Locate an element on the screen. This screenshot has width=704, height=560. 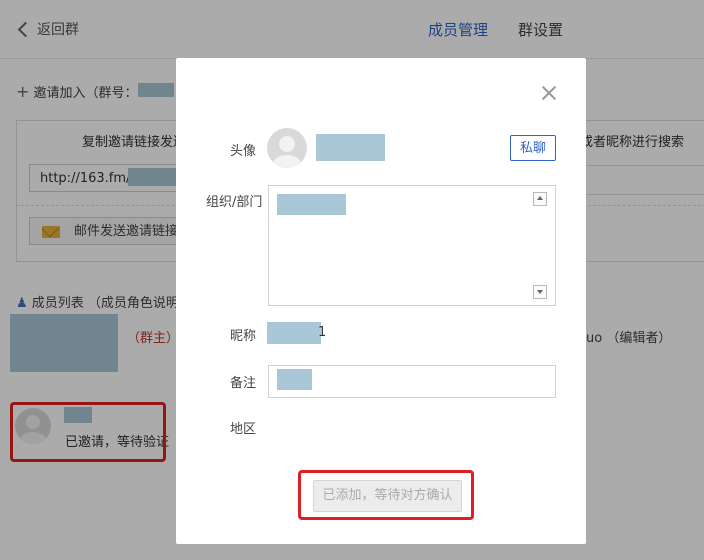
nickname-label: 昵称 is located at coordinates (243, 336).